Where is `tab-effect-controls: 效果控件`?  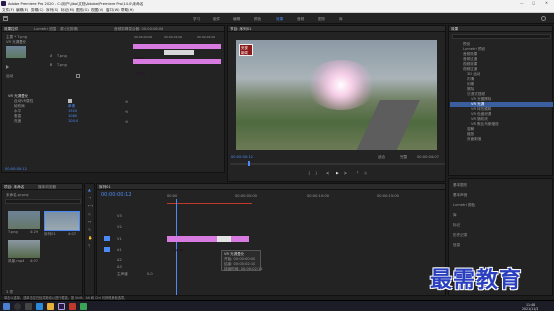 tab-effect-controls: 效果控件 is located at coordinates (11, 29).